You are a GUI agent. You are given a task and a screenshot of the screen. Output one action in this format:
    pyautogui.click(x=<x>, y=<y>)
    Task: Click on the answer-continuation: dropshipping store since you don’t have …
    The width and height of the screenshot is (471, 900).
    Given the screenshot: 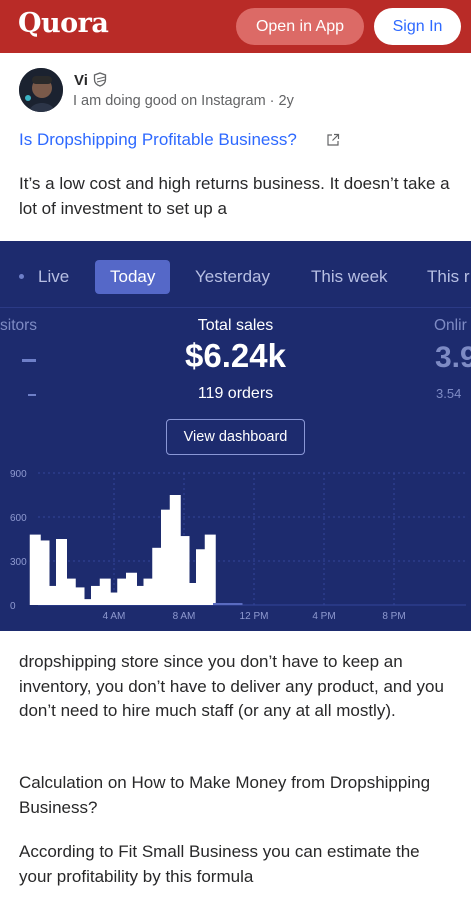 What is the action you would take?
    pyautogui.click(x=231, y=686)
    